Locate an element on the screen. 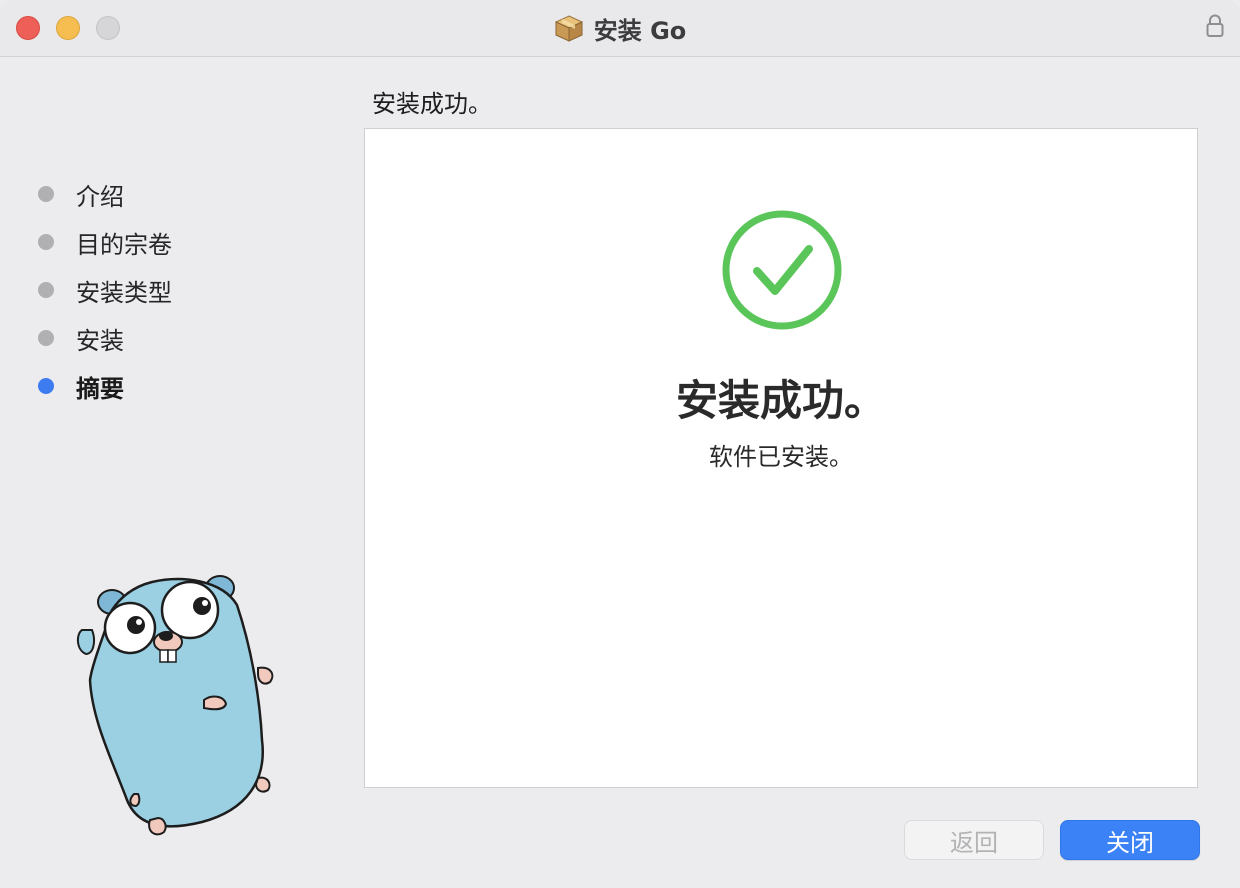 Image resolution: width=1240 pixels, height=888 pixels. window-title: 安装 Go is located at coordinates (640, 30).